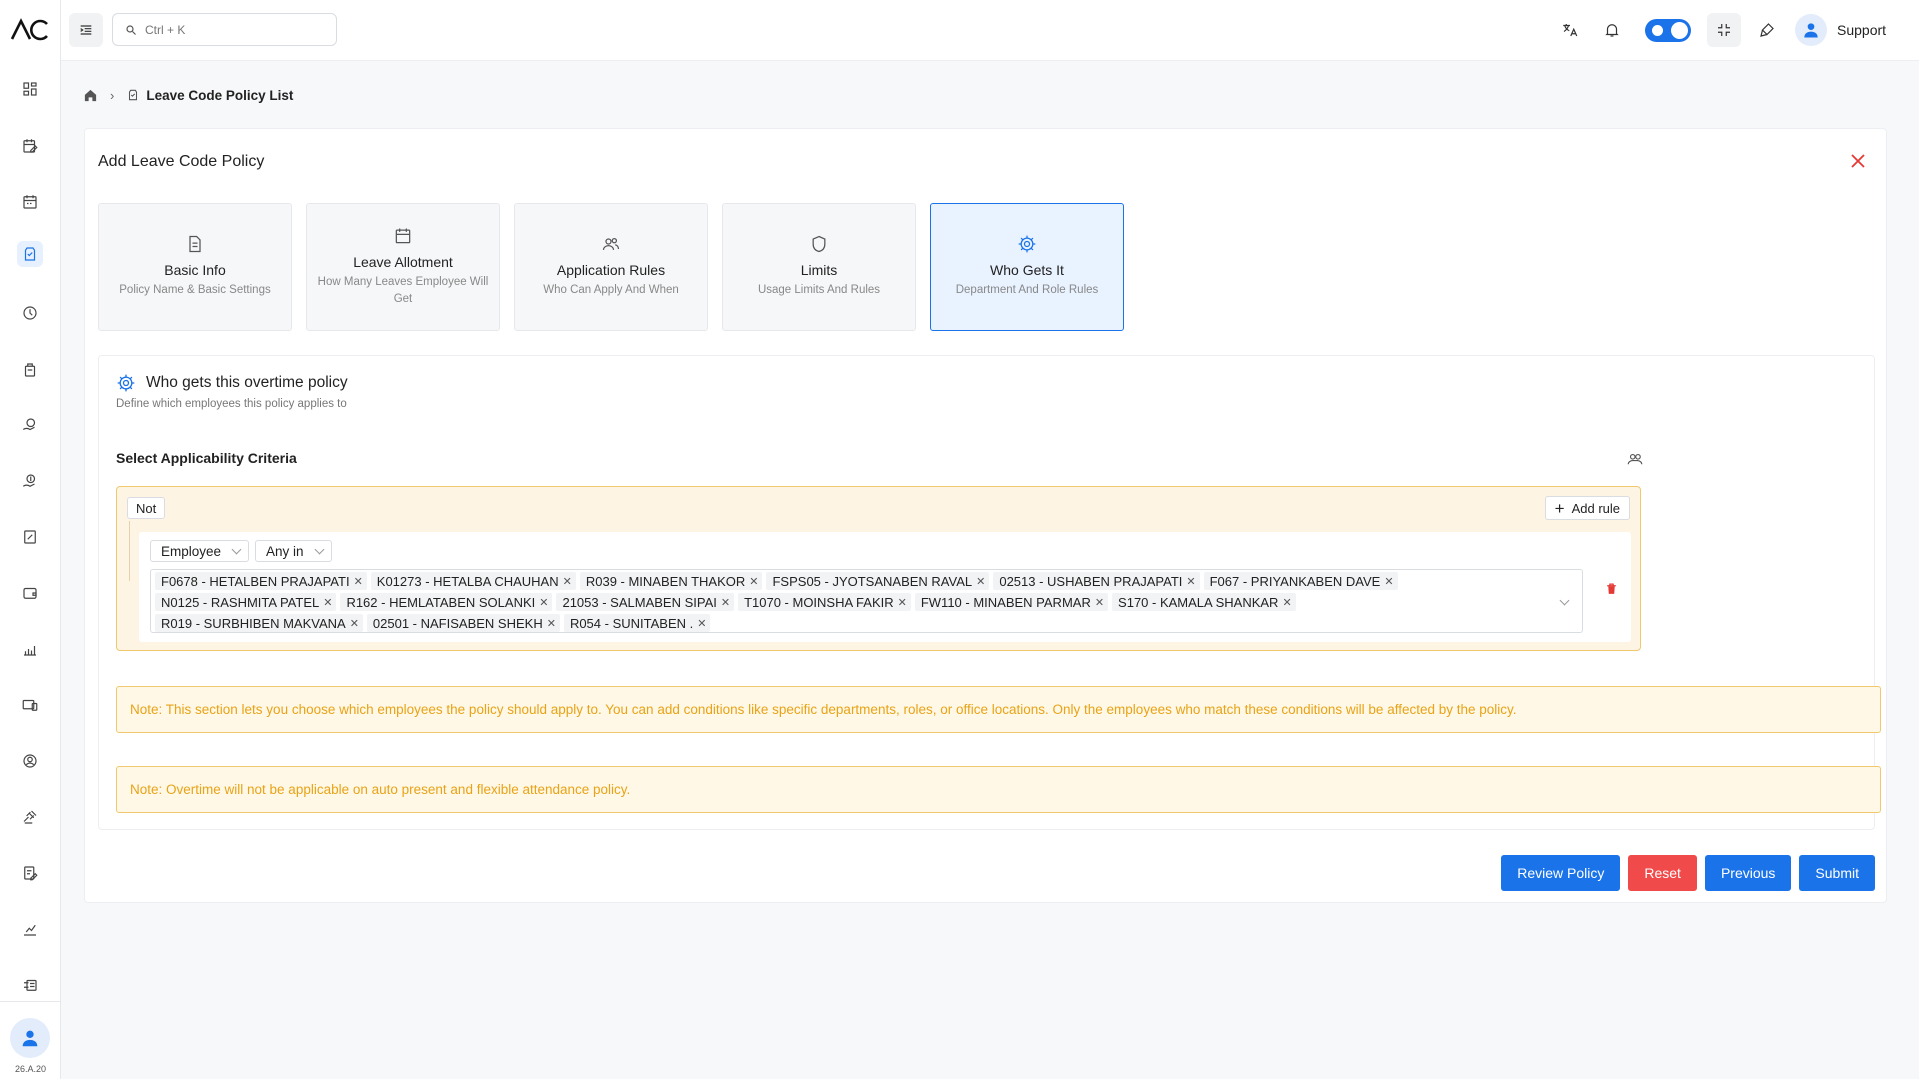 This screenshot has height=1079, width=1919. Describe the element at coordinates (1561, 873) in the screenshot. I see `review-policy-button: Review Policy` at that location.